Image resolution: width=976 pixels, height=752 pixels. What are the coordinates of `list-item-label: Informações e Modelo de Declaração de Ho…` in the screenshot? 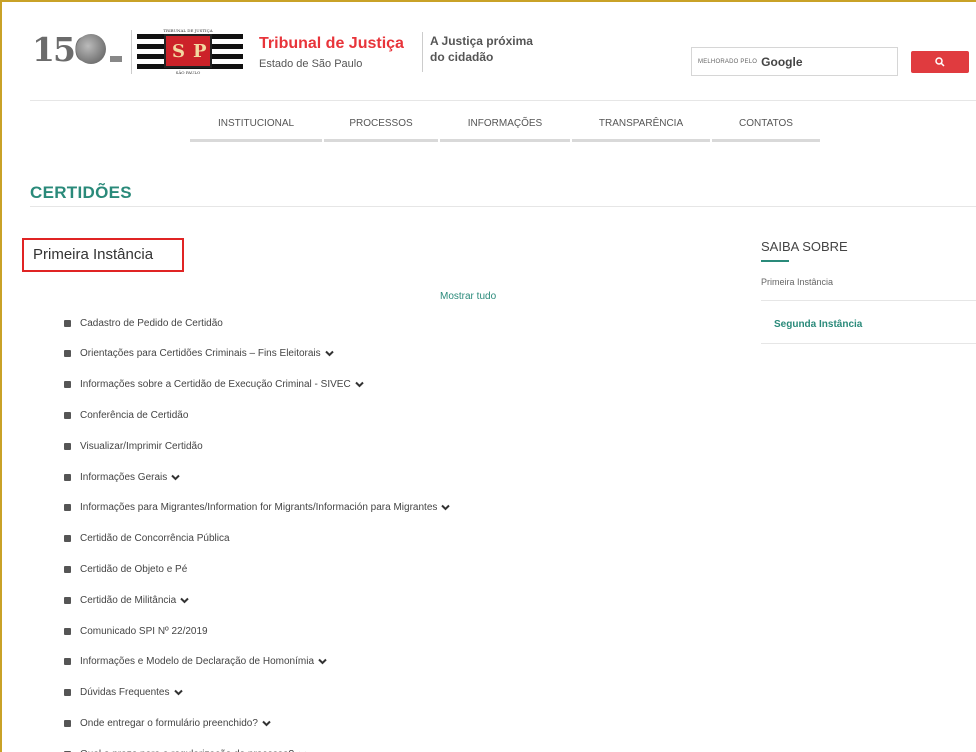 It's located at (197, 662).